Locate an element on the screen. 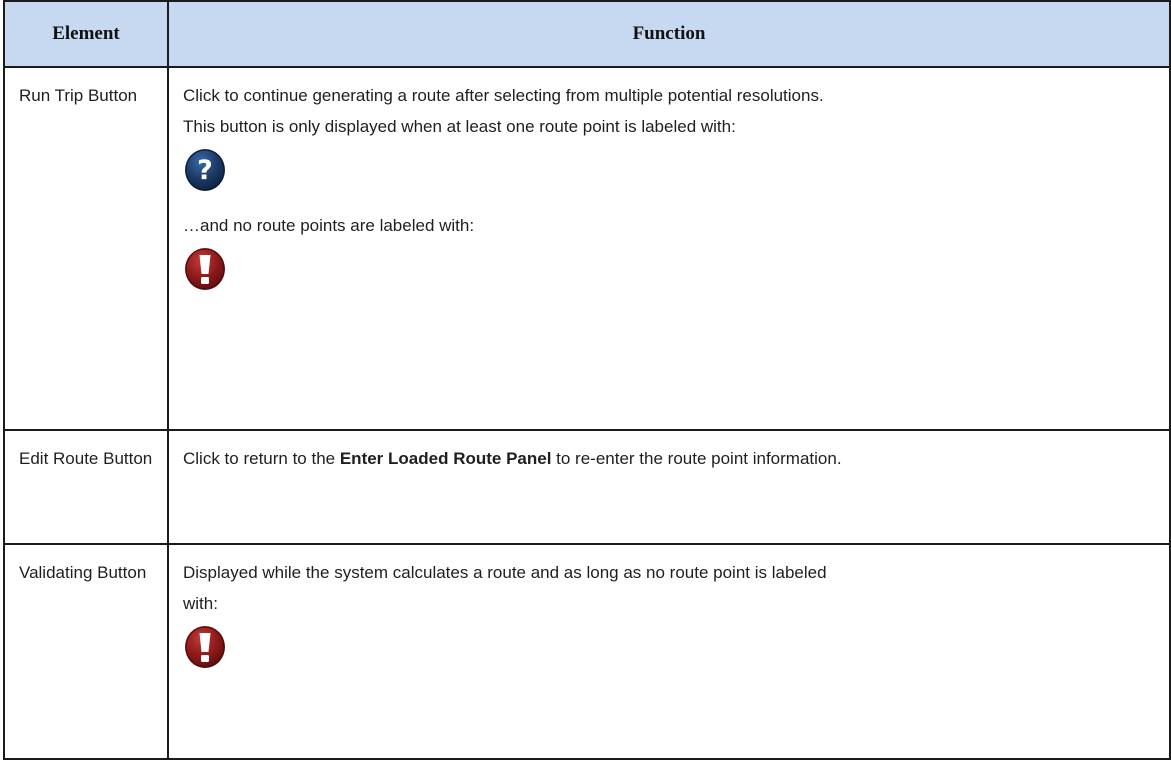 This screenshot has height=760, width=1171. element-cell-validating: Validating Button is located at coordinates (86, 651).